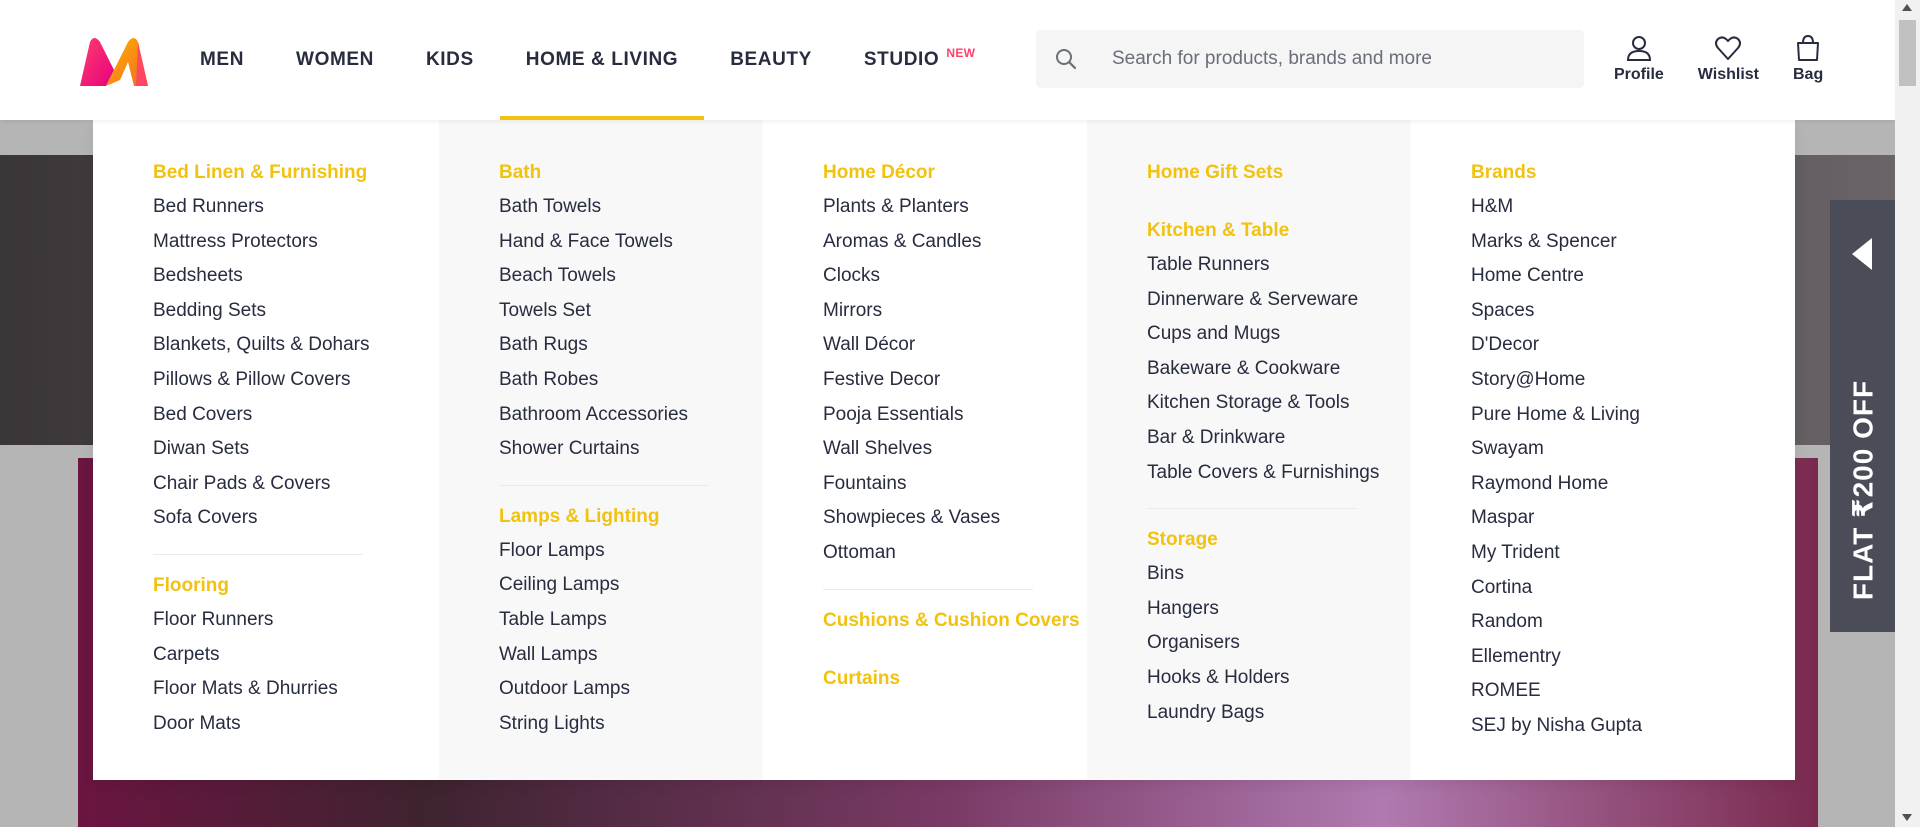 The image size is (1920, 827). What do you see at coordinates (631, 724) in the screenshot?
I see `menu-item: String Lights` at bounding box center [631, 724].